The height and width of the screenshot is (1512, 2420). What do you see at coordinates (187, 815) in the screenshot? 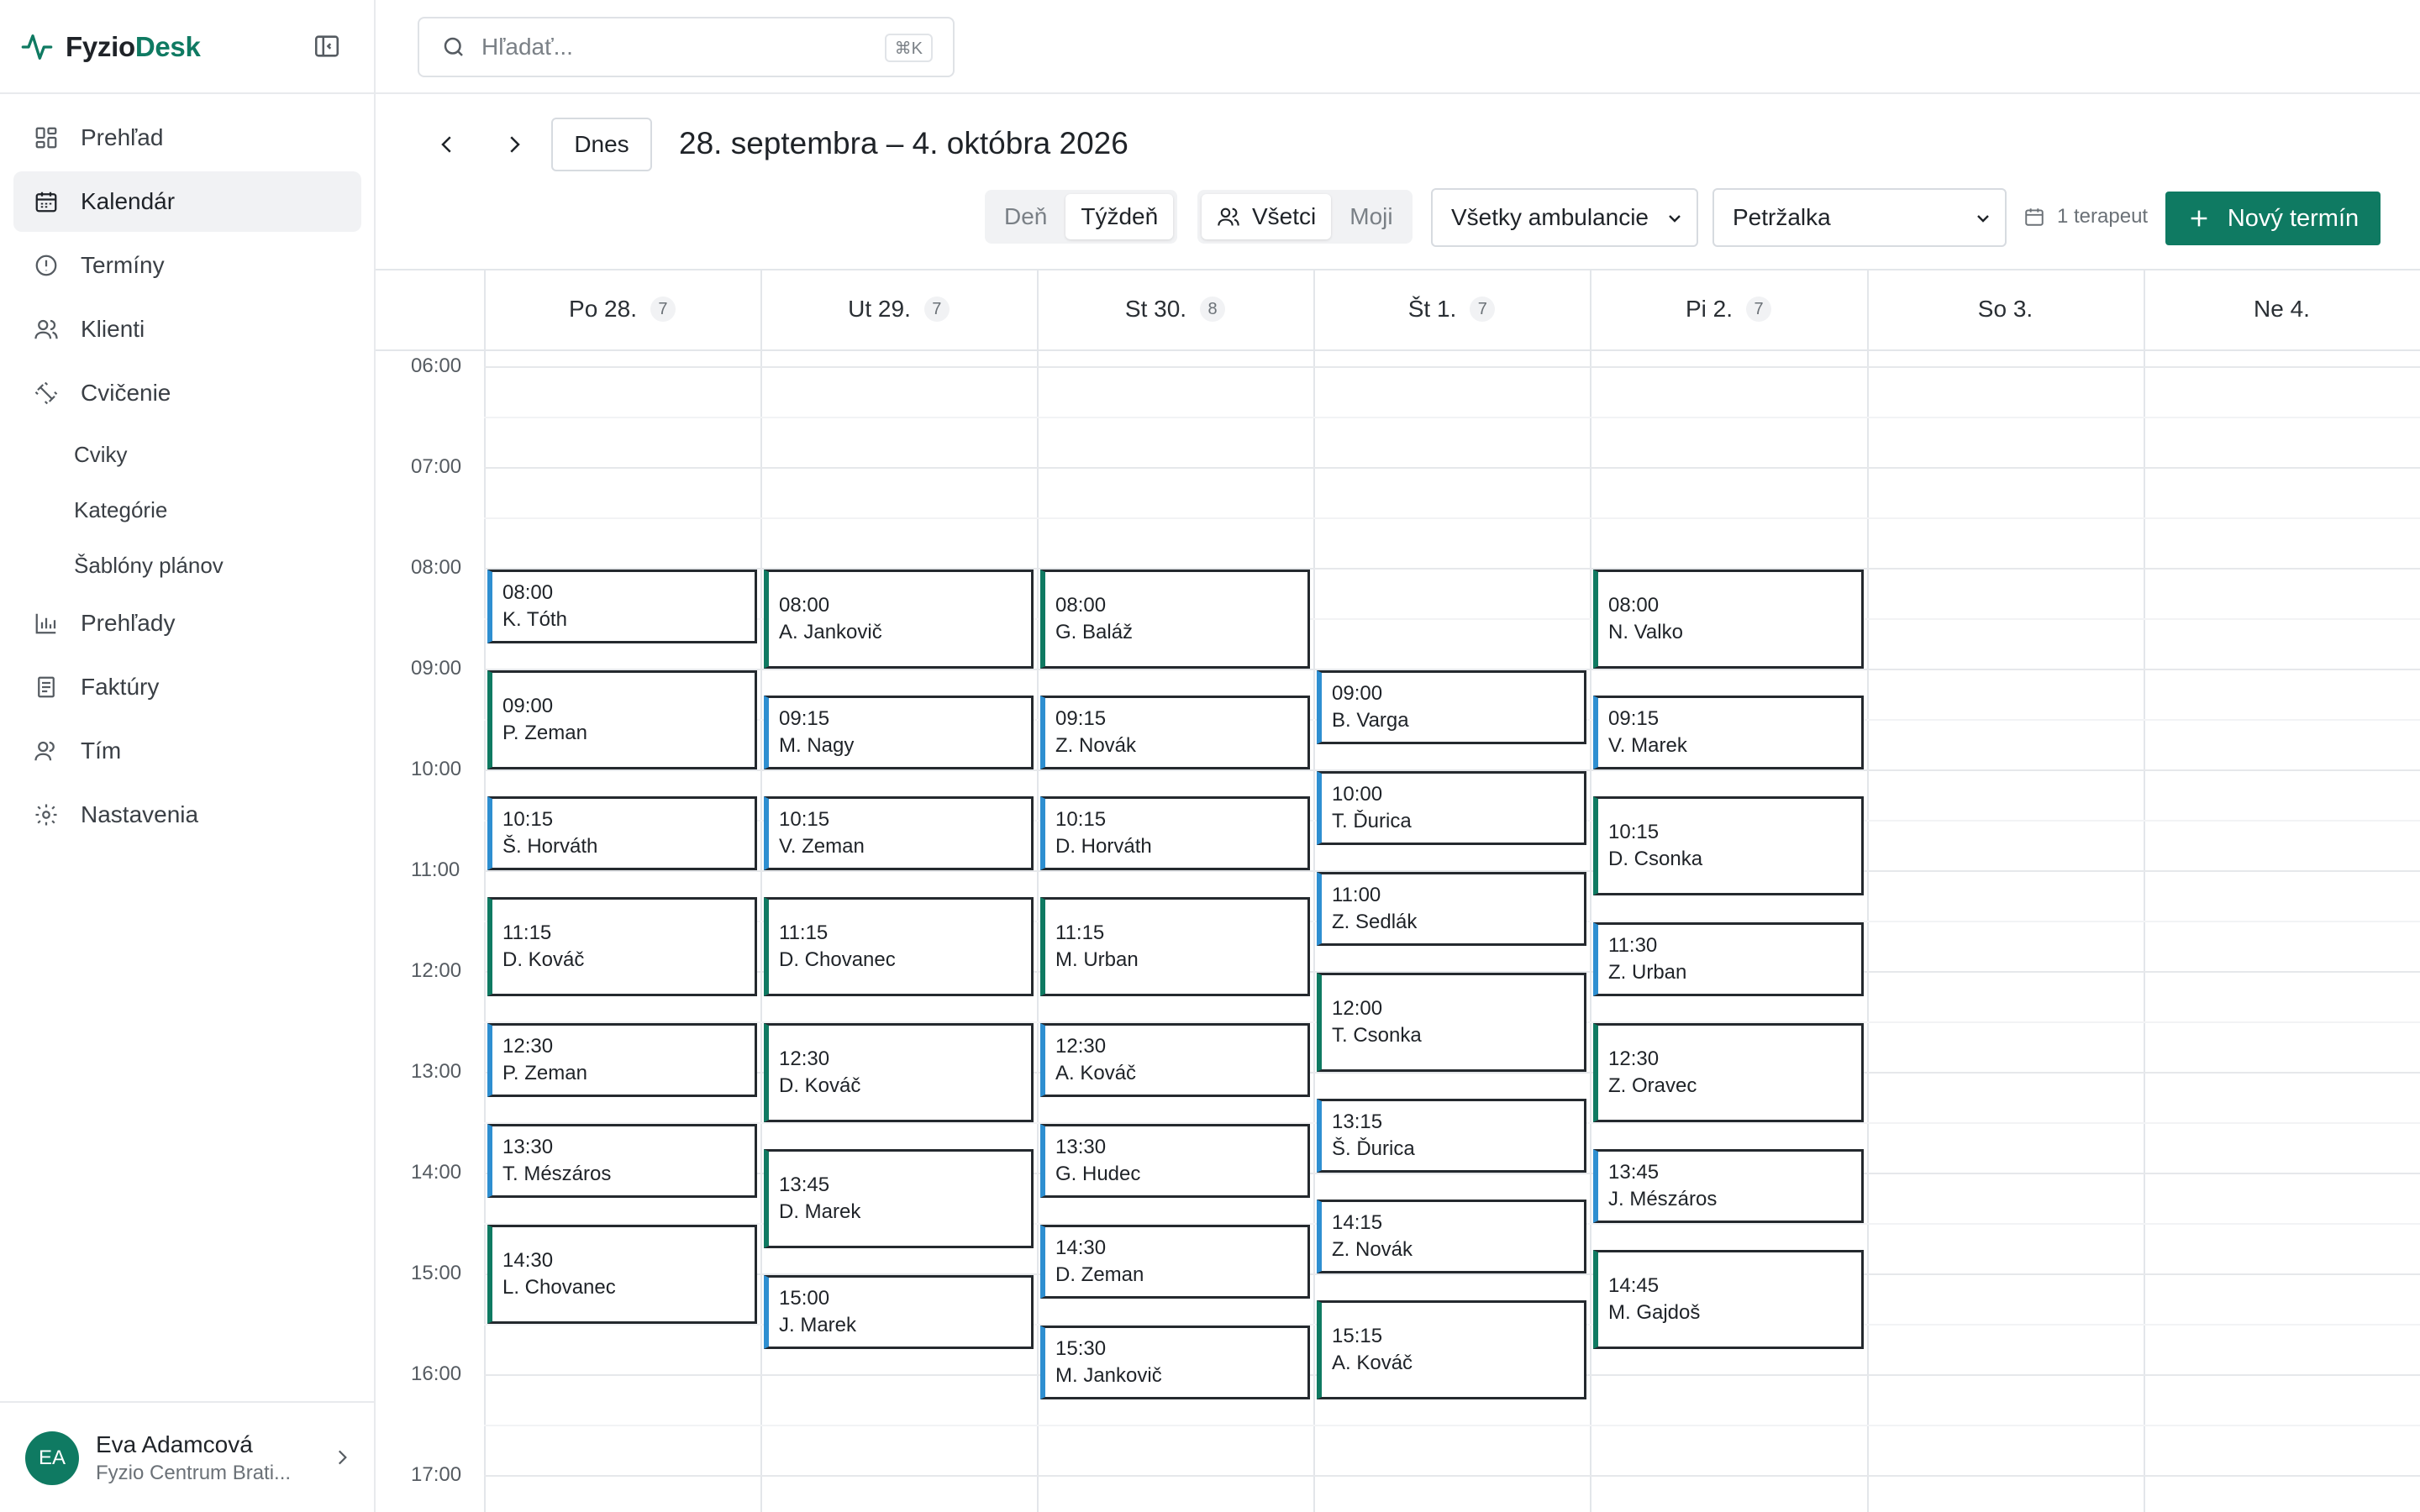
I see `sidebar-item-nastavenia: Nastavenia` at bounding box center [187, 815].